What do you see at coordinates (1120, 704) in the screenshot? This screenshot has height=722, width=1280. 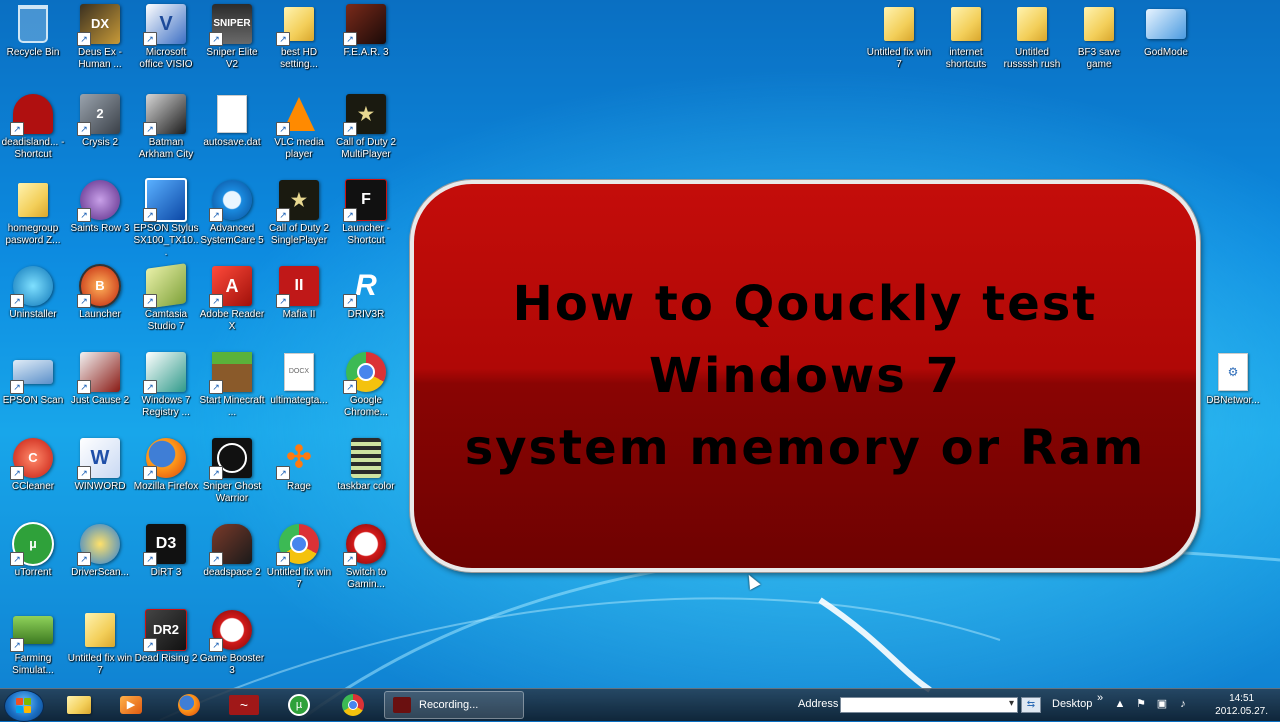 I see `show-hidden-icons-chevron-icon: ▲` at bounding box center [1120, 704].